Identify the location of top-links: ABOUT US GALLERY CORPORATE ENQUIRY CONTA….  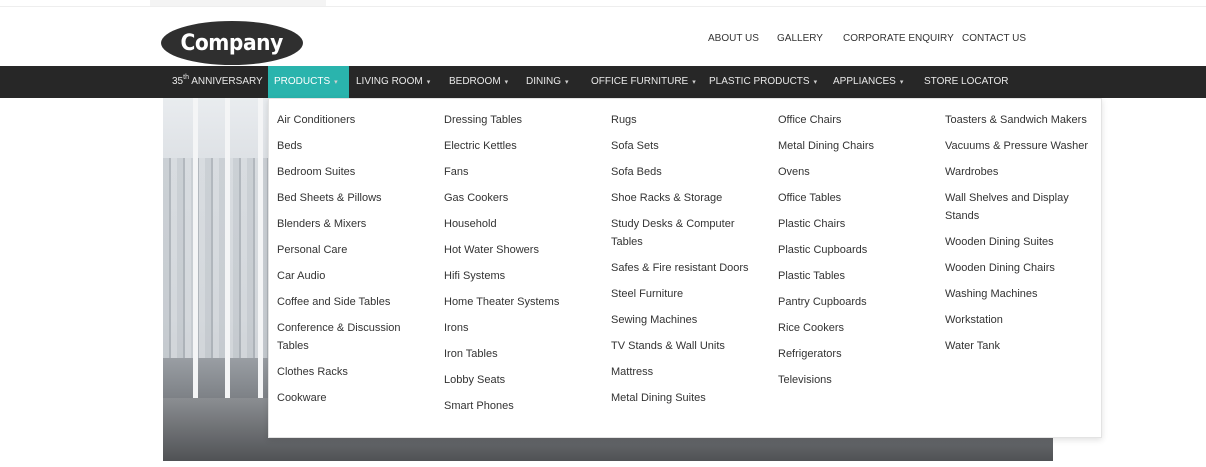
(603, 40).